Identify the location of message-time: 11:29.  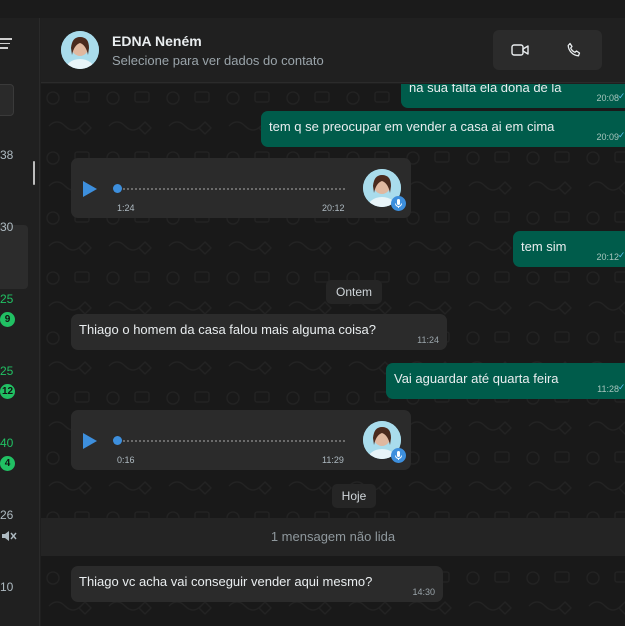
(333, 460).